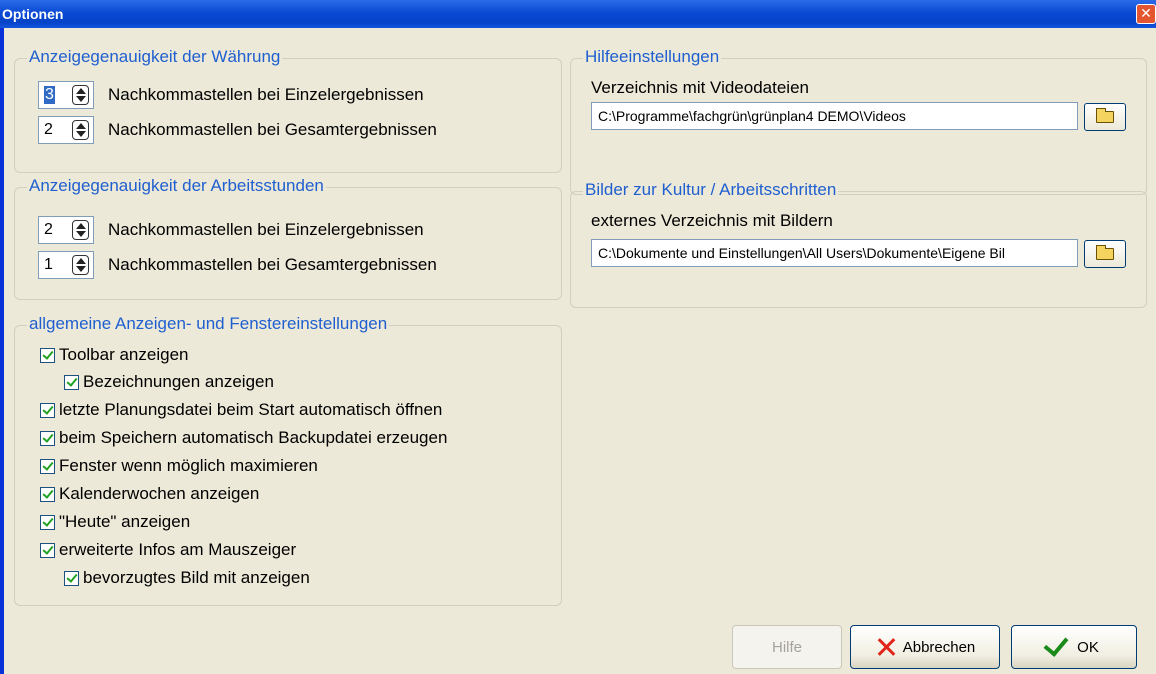 The image size is (1156, 674). I want to click on hours-total-value: 1, so click(48, 264).